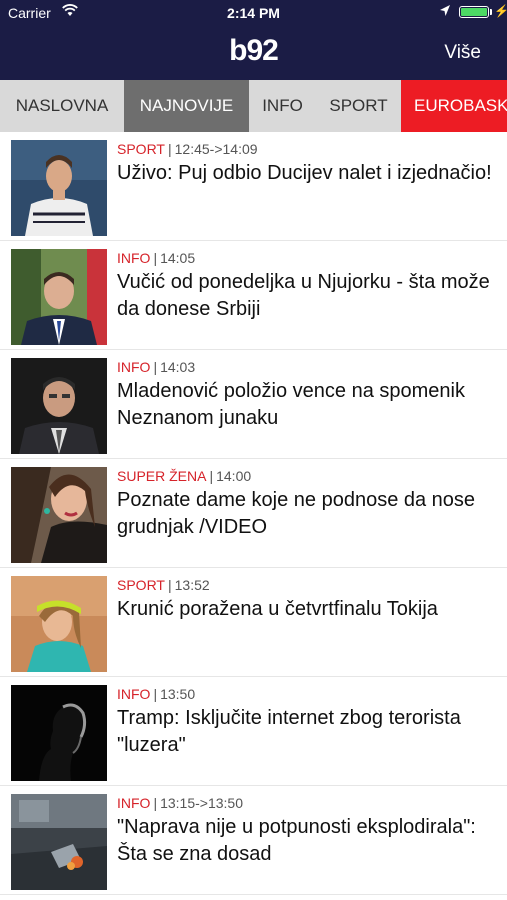 This screenshot has height=900, width=507. I want to click on app-header: Carrier 2:14 PM ⚡ b92 Više, so click(253, 40).